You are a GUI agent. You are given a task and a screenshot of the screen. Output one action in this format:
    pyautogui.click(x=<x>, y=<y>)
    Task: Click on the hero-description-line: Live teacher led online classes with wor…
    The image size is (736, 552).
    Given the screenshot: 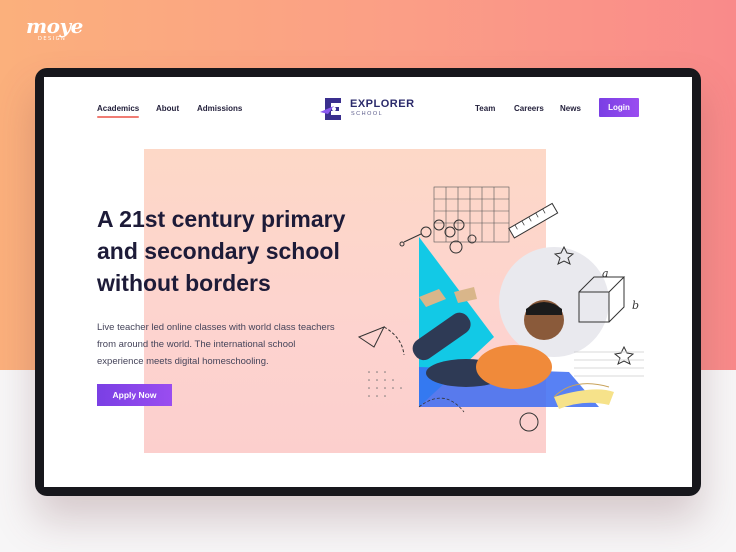 What is the action you would take?
    pyautogui.click(x=216, y=327)
    